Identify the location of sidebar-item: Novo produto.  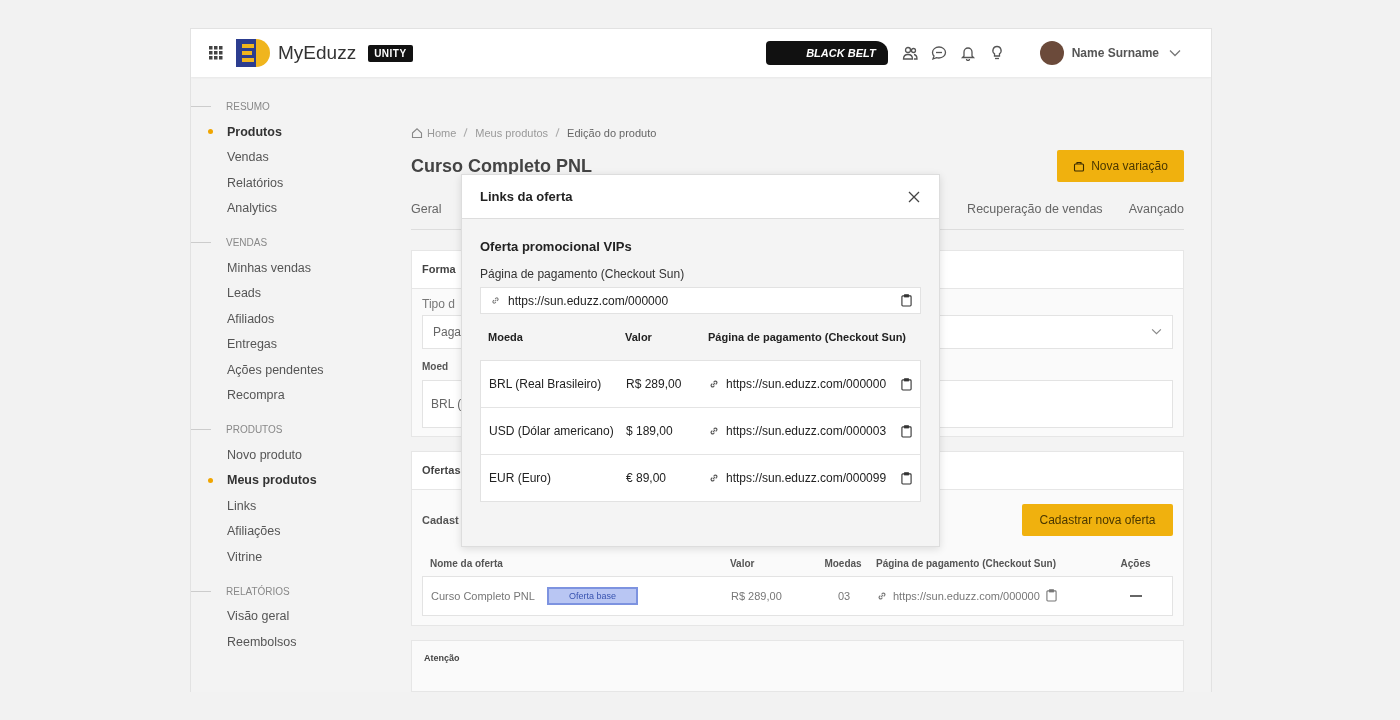
(265, 454).